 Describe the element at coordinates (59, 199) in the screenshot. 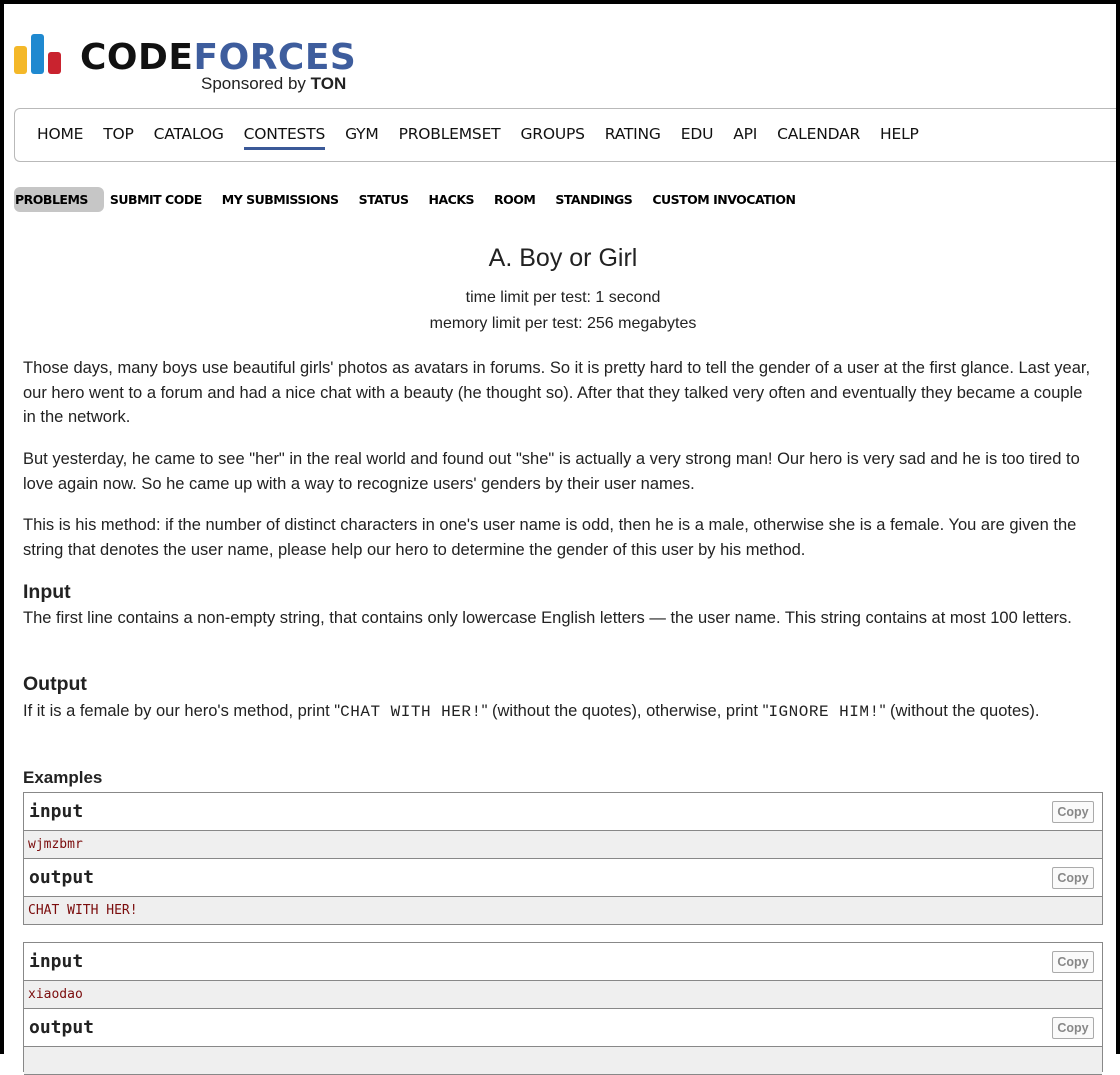

I see `submenu-item-problems: PROBLEMS` at that location.